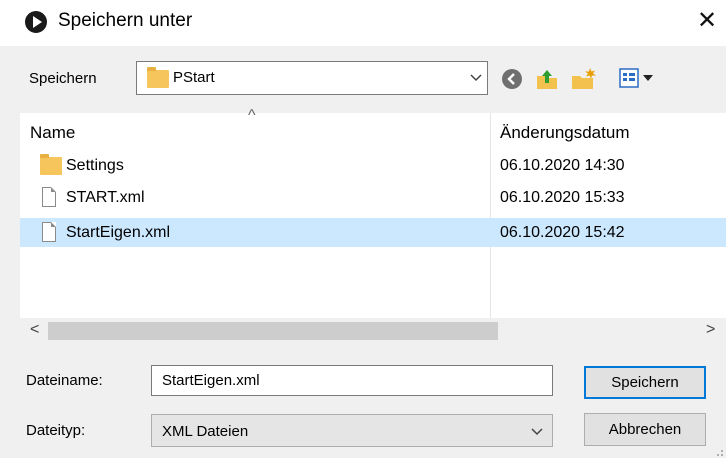 This screenshot has width=726, height=462. I want to click on column-header-date: Änderungsdatum, so click(564, 133).